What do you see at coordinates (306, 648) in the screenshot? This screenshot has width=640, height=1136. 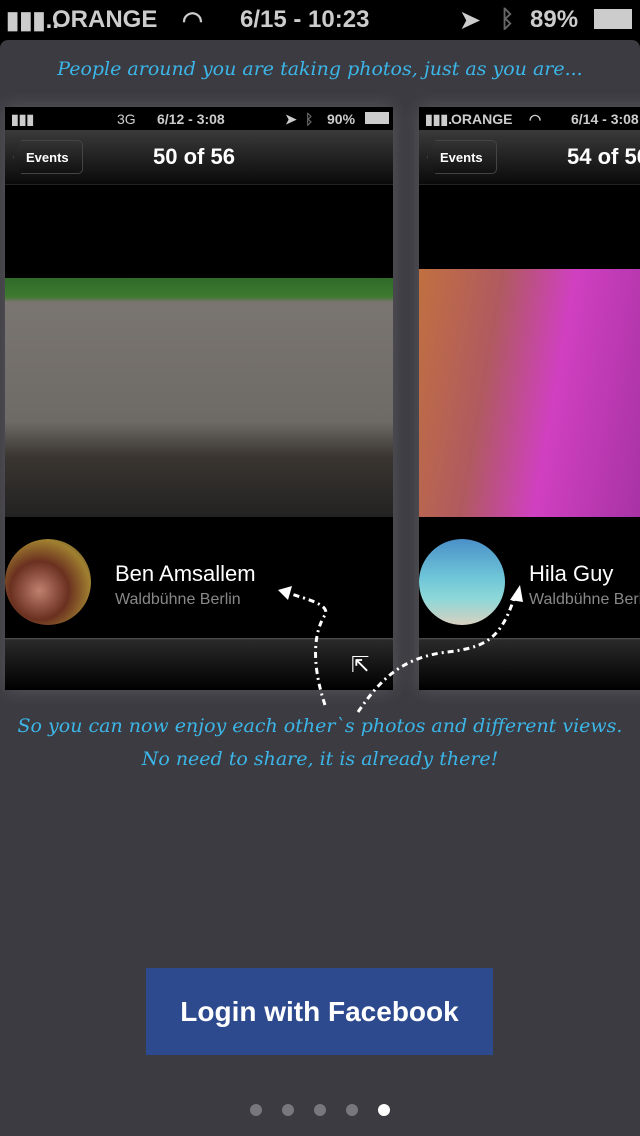 I see `arrow-left` at bounding box center [306, 648].